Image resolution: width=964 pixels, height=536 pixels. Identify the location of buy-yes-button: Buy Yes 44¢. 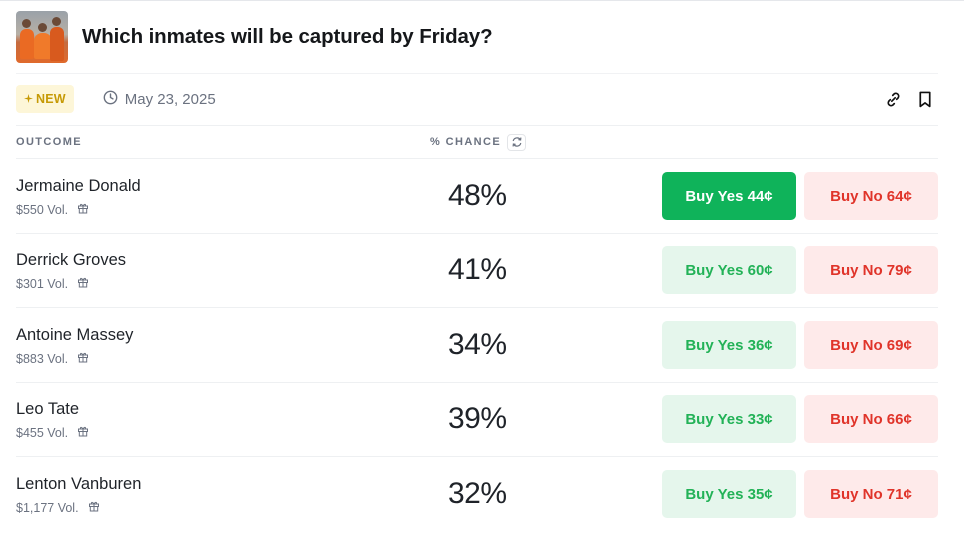
(729, 196).